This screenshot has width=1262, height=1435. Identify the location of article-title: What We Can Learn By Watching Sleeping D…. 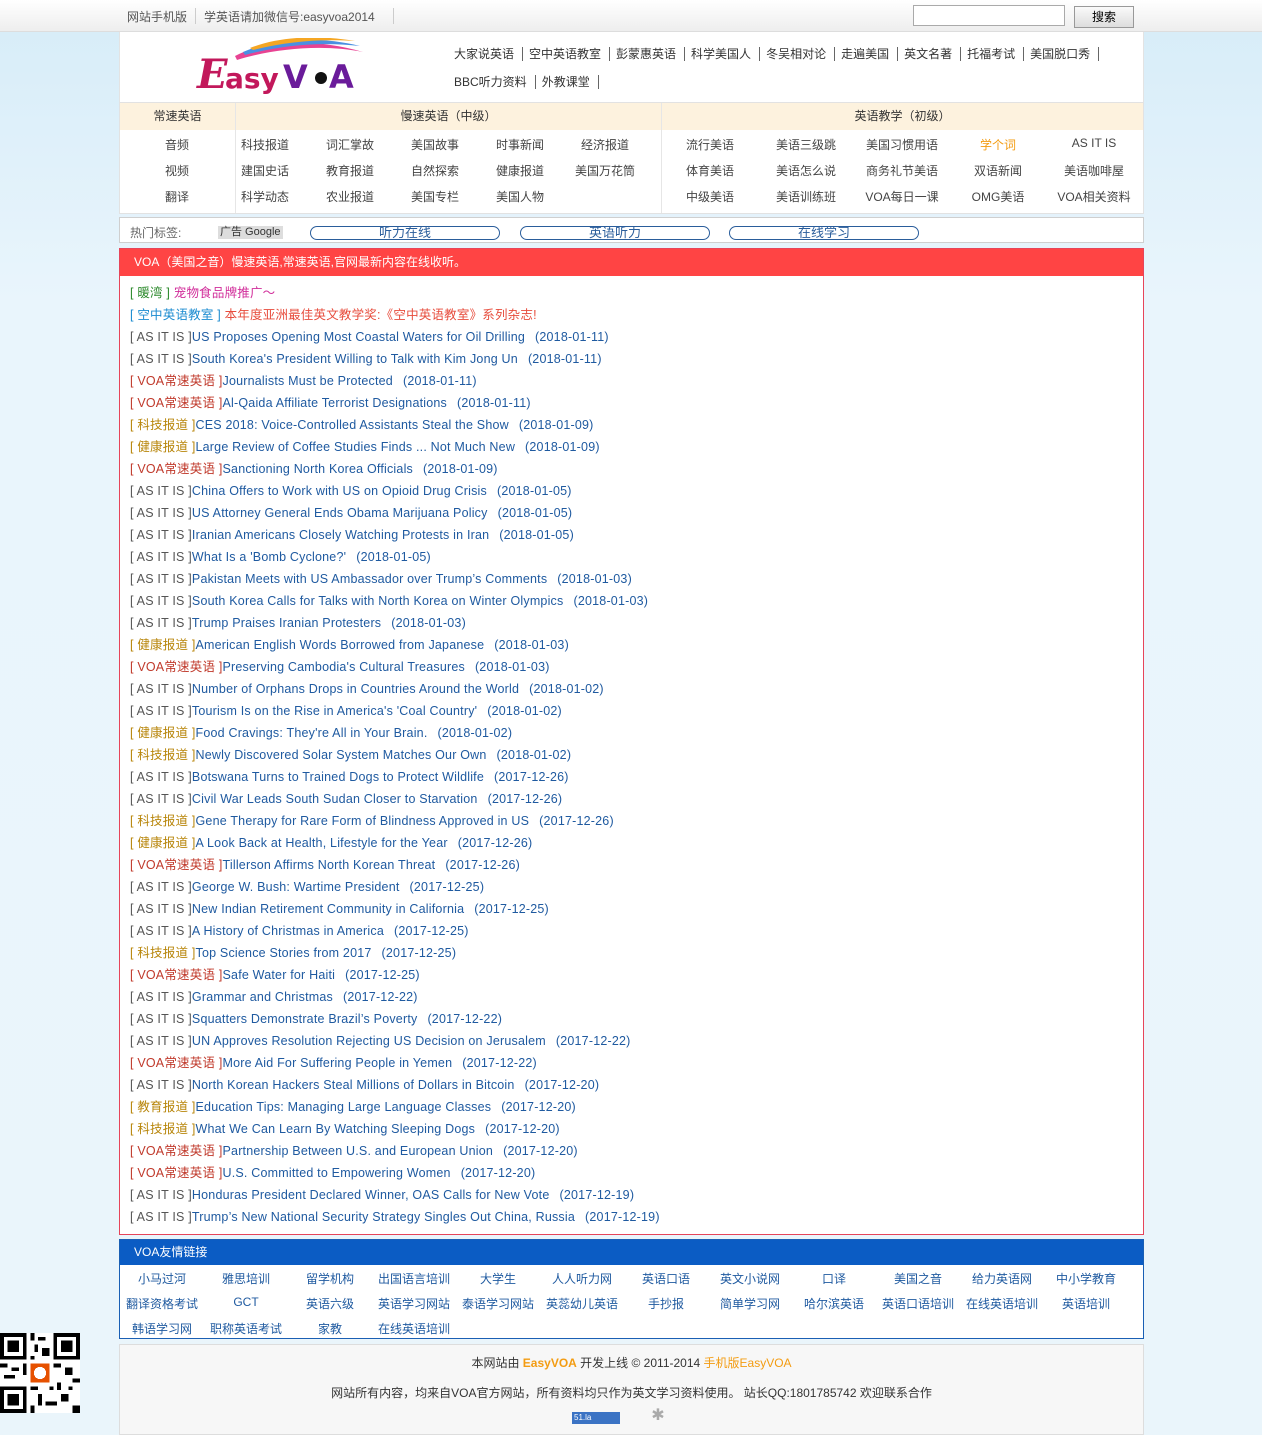
(336, 1129).